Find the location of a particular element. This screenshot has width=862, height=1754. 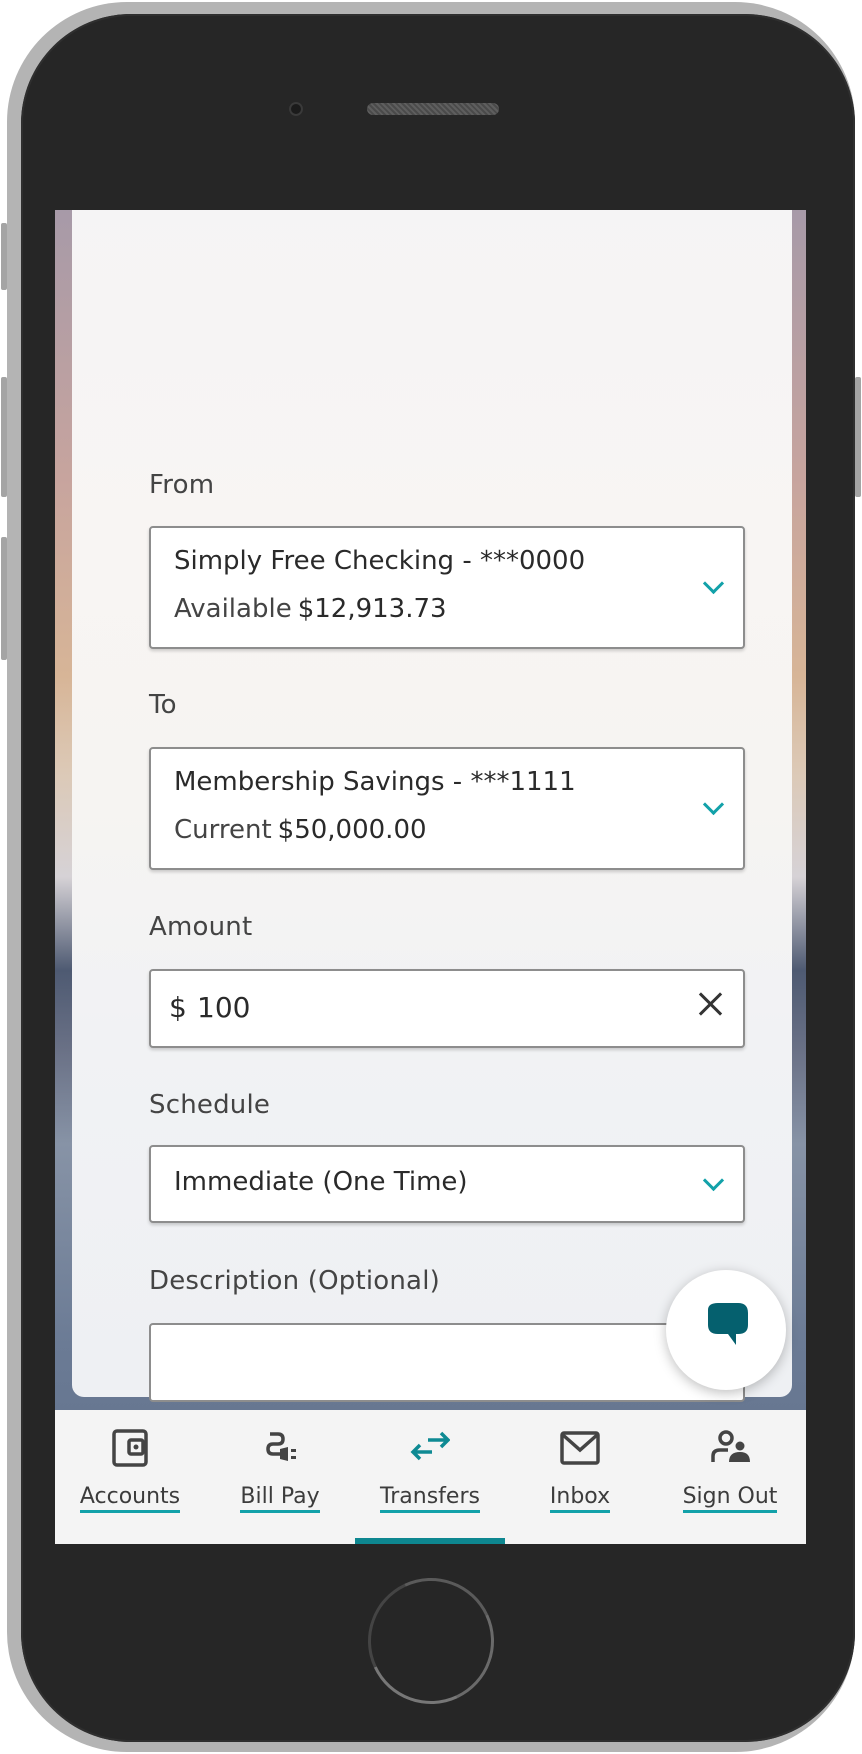

from-label: From is located at coordinates (182, 485).